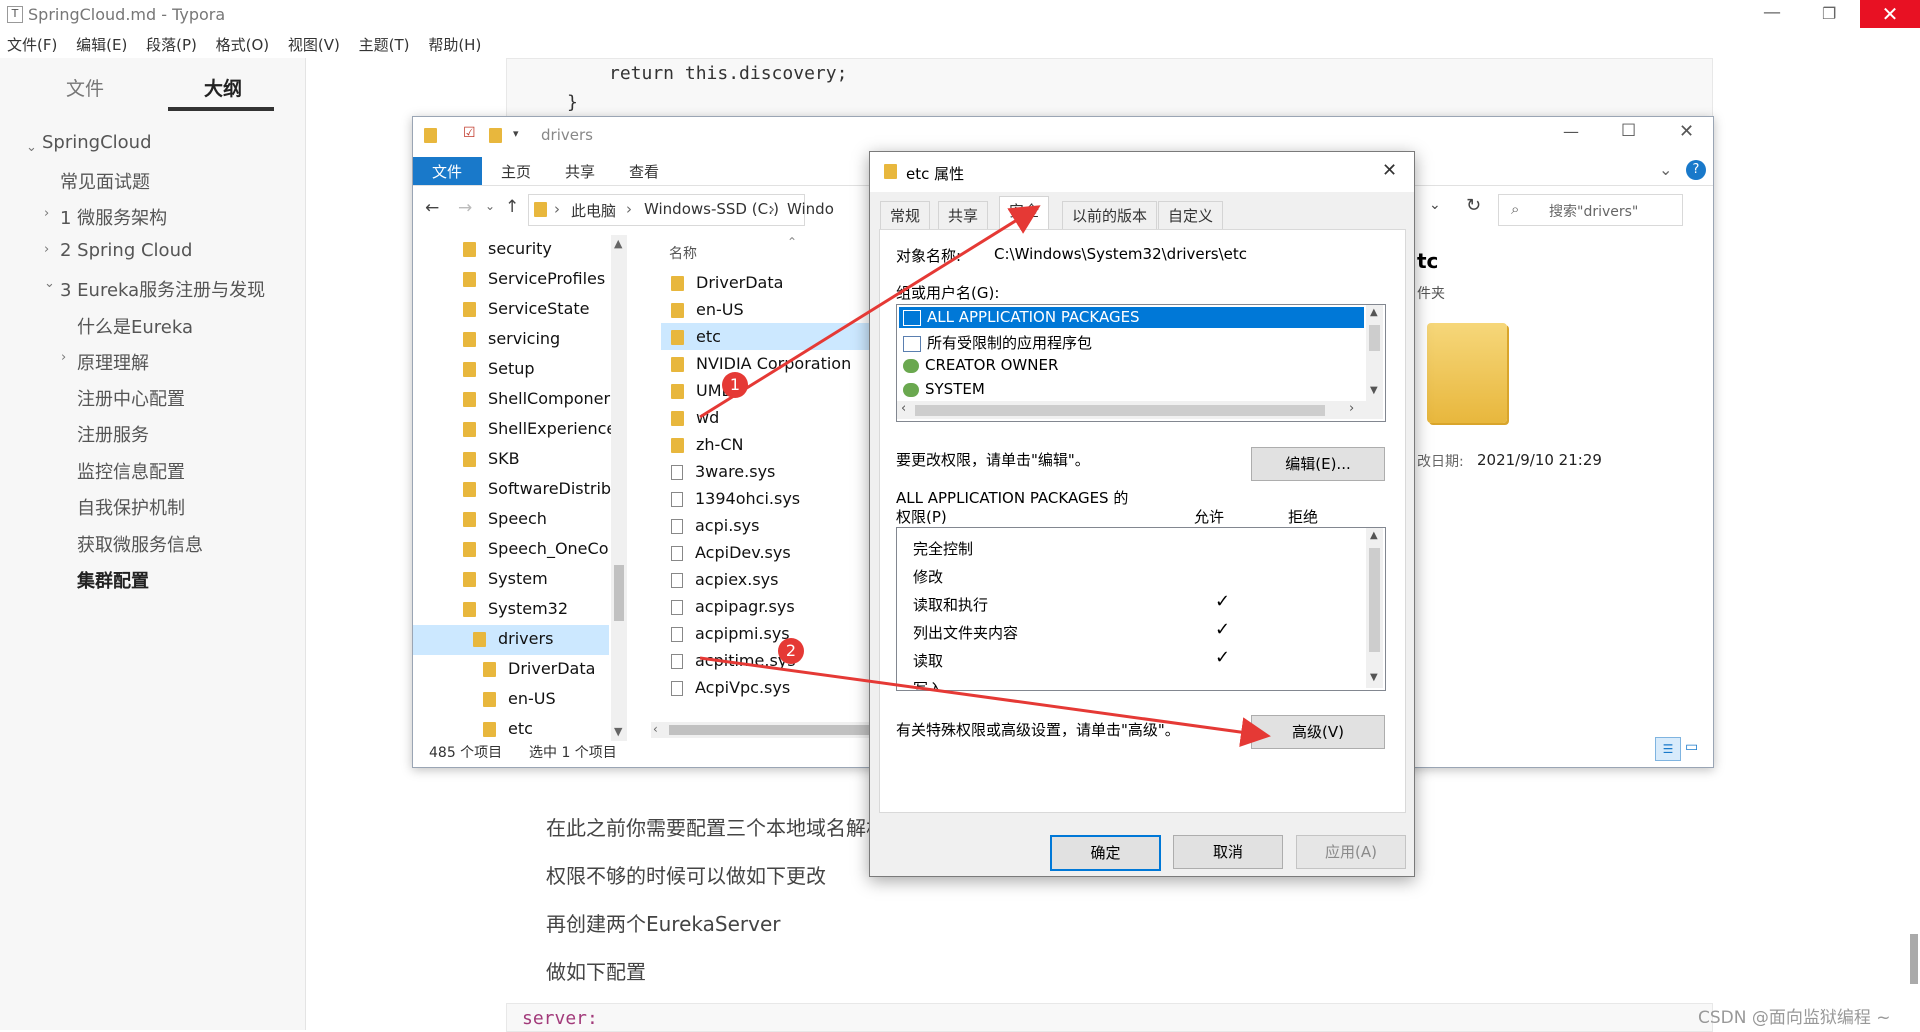 Image resolution: width=1920 pixels, height=1032 pixels. What do you see at coordinates (537, 488) in the screenshot?
I see `tree-item: SoftwareDistrib` at bounding box center [537, 488].